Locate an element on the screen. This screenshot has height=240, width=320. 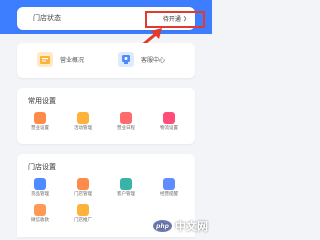
wallet-icon is located at coordinates (40, 210).